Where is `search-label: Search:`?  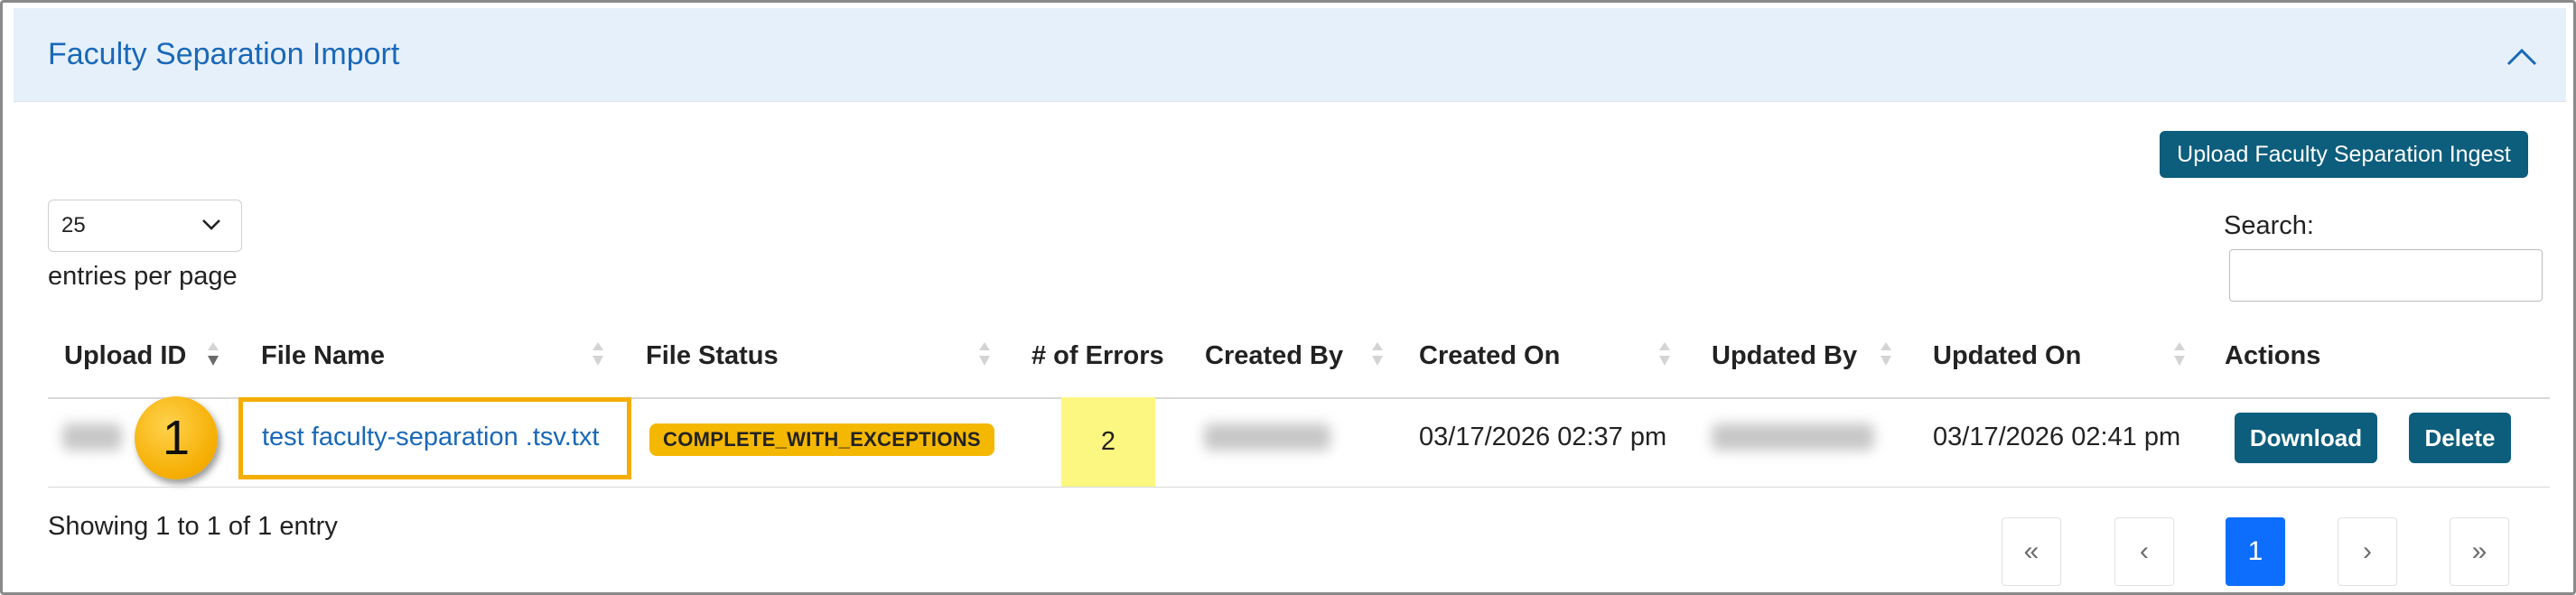 search-label: Search: is located at coordinates (2269, 226).